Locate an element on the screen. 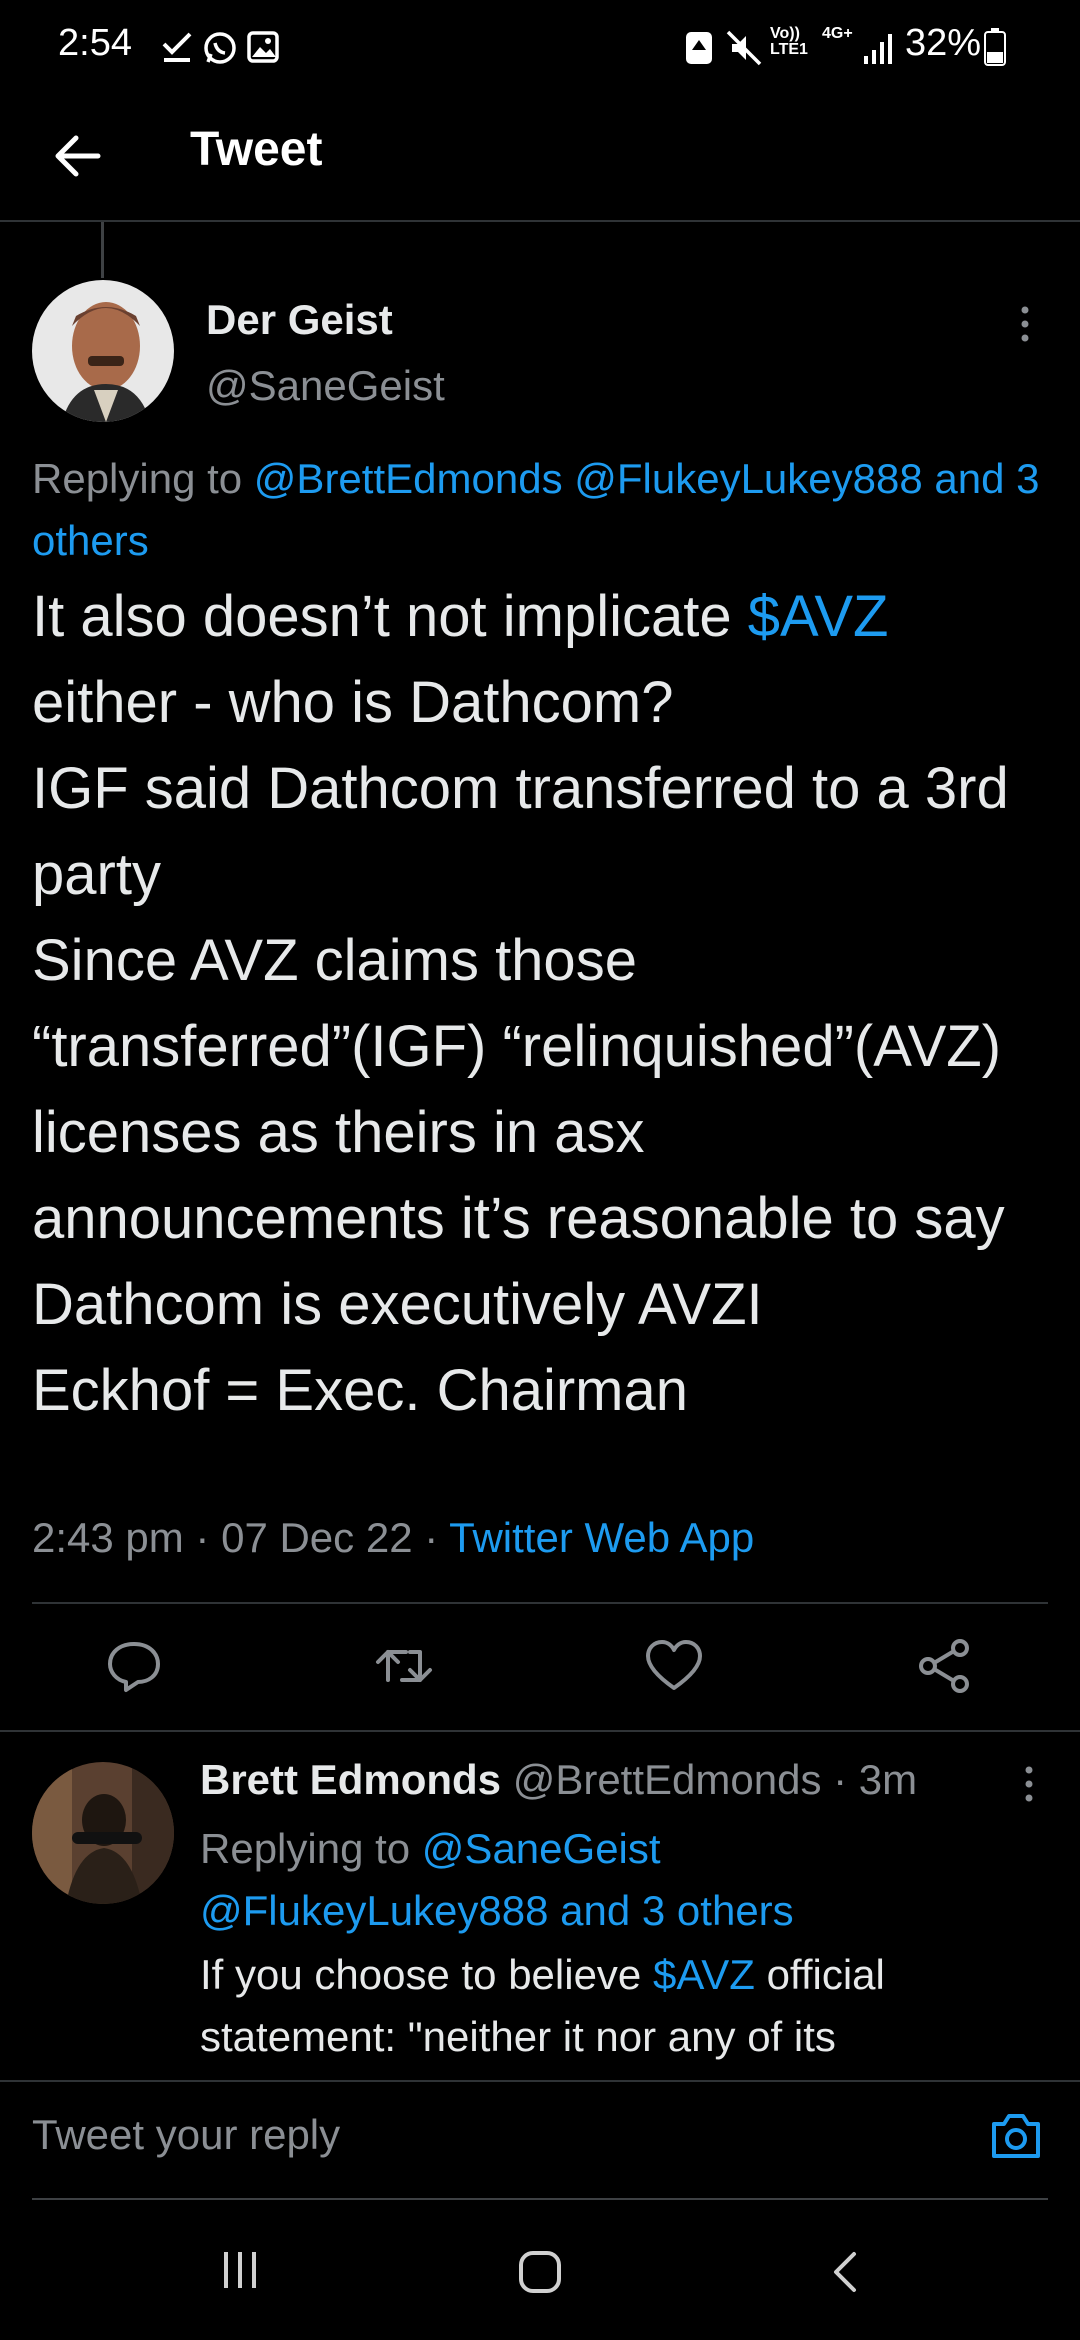 The width and height of the screenshot is (1080, 2340). tweet-meta: 2:43 pm · 07 Dec 22 · Twitter Web App is located at coordinates (393, 1538).